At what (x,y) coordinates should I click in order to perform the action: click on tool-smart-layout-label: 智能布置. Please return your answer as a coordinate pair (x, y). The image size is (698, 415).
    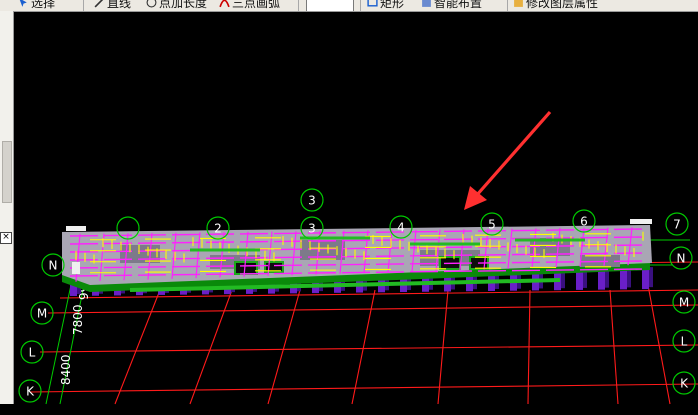
    Looking at the image, I should click on (458, 5).